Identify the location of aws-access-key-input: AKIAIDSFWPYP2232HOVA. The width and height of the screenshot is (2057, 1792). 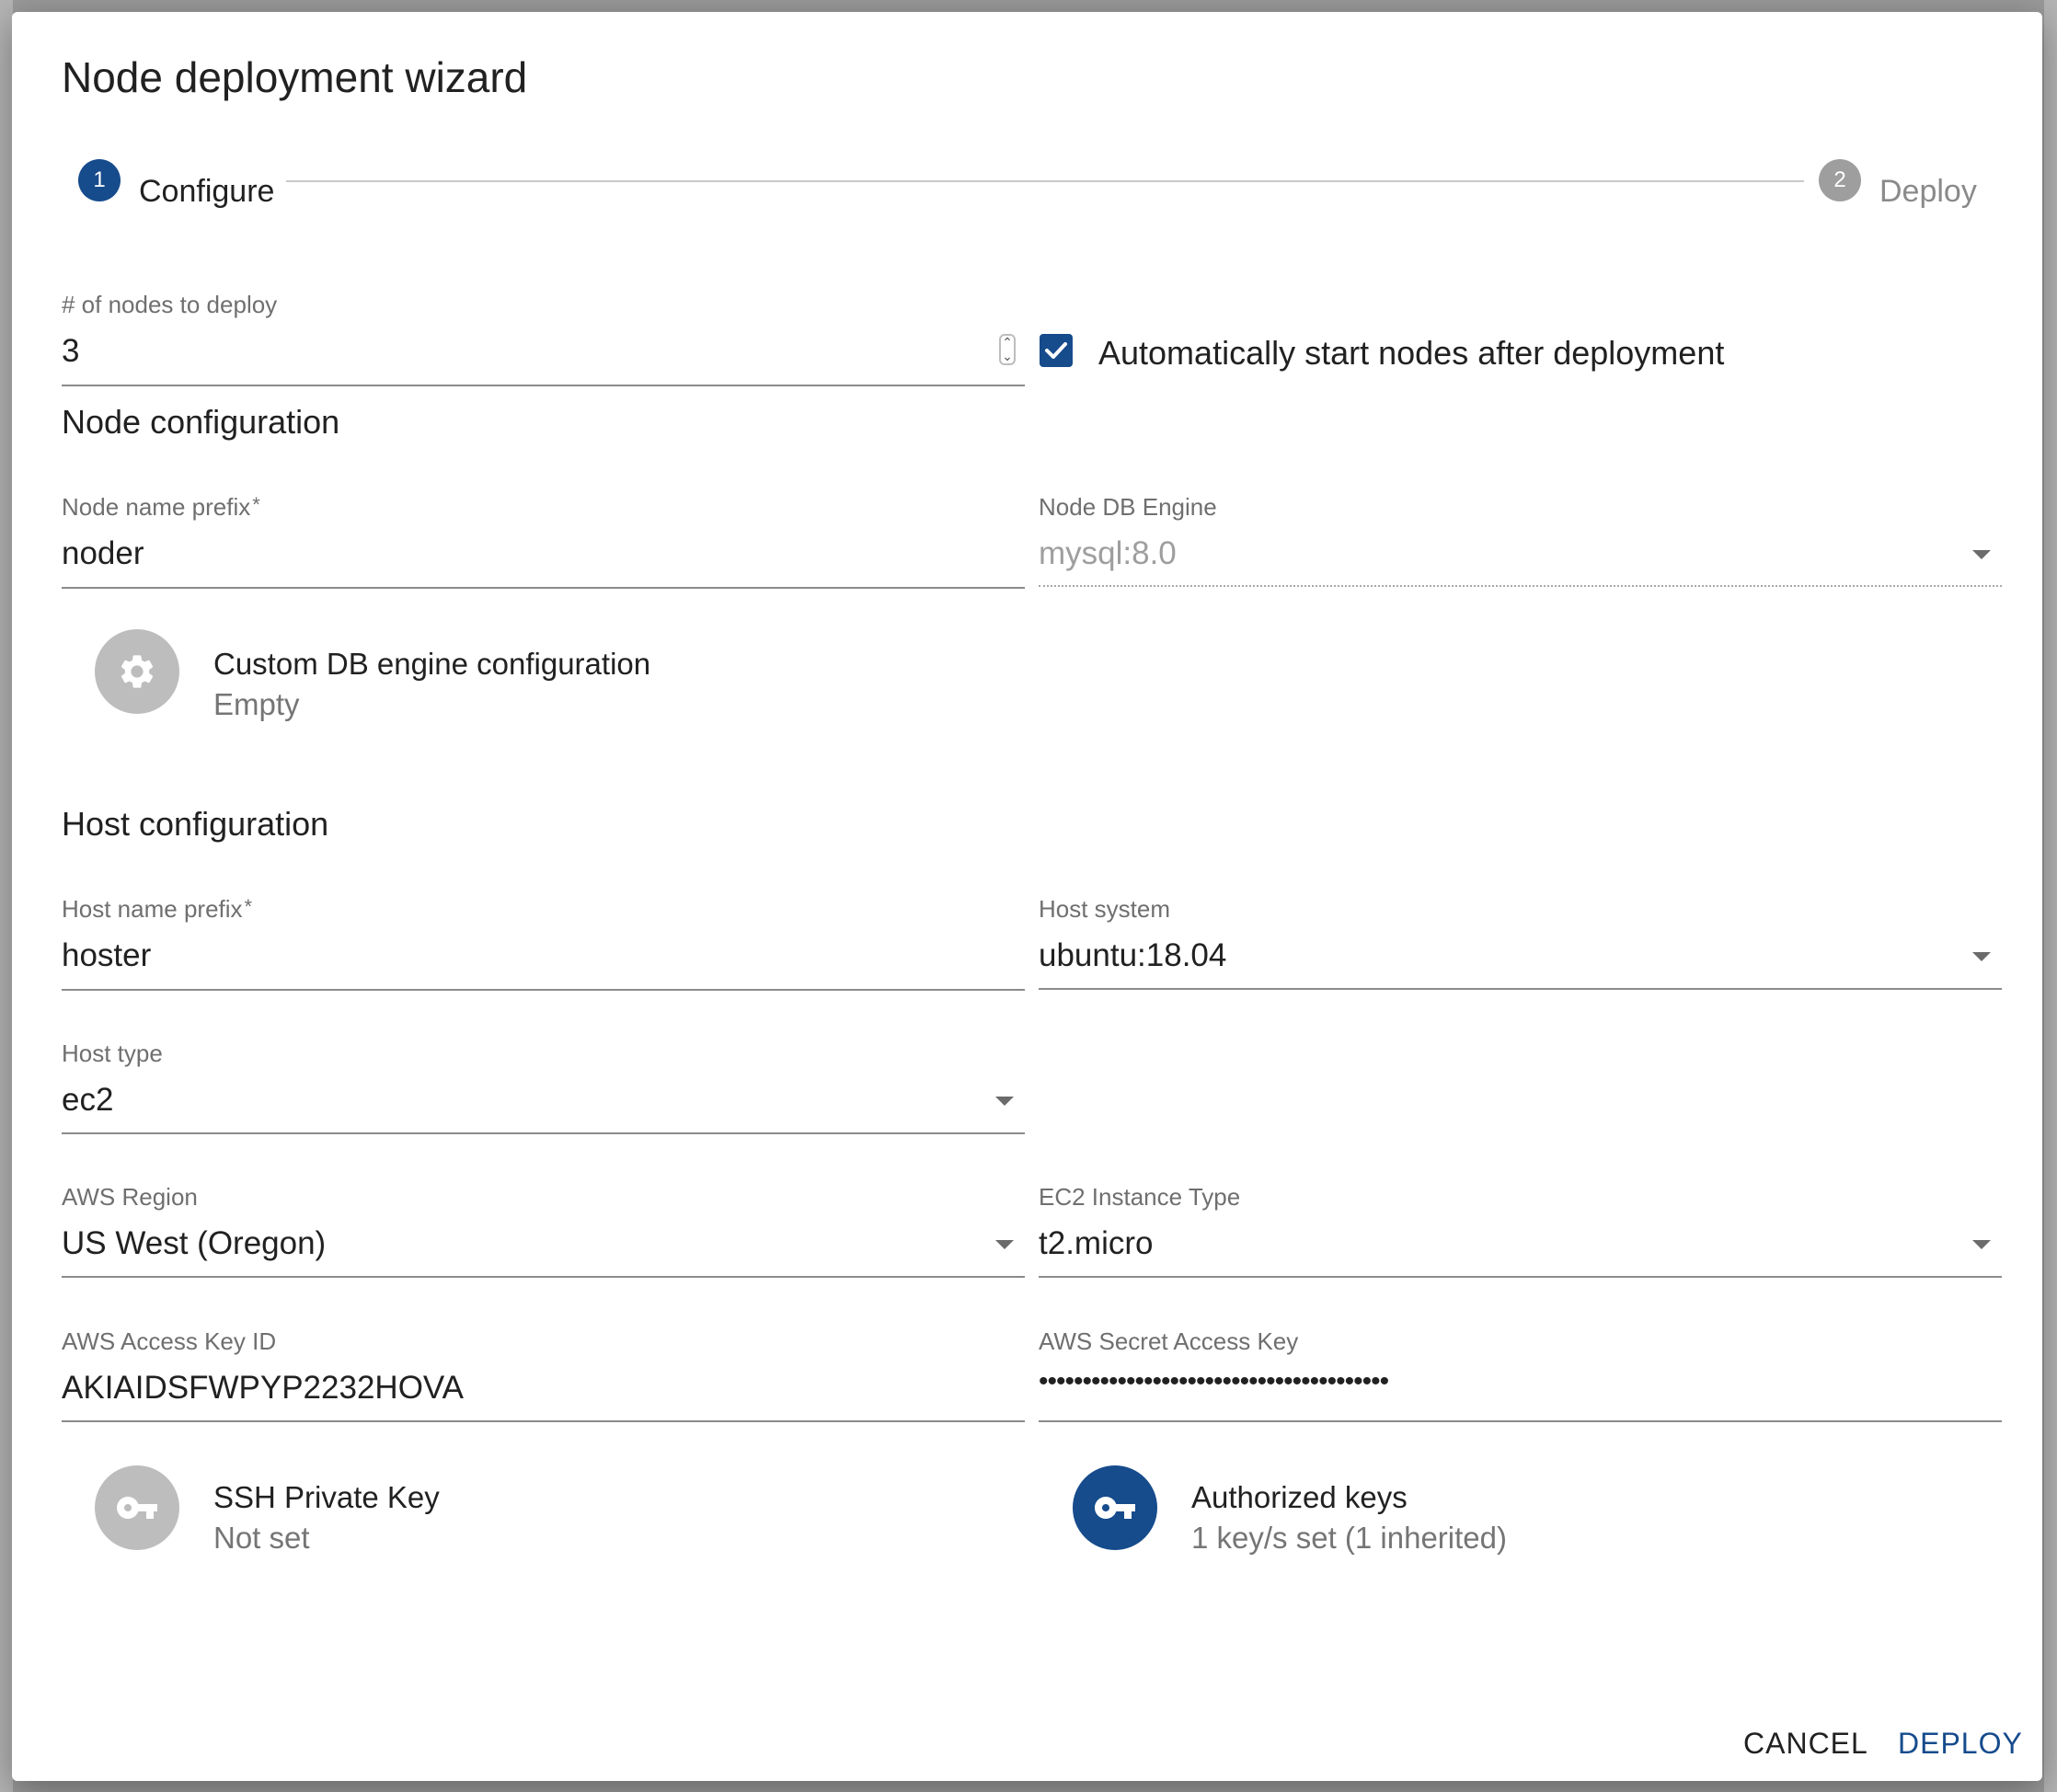
(263, 1388).